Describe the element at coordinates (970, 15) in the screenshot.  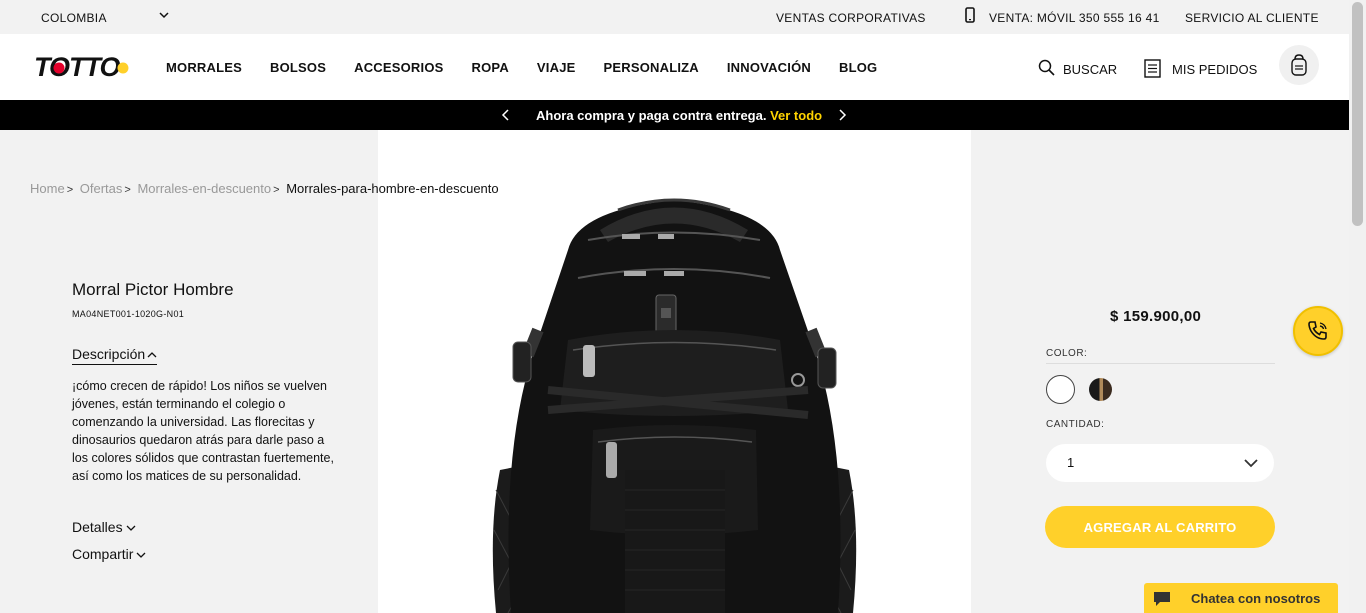
I see `phone-icon` at that location.